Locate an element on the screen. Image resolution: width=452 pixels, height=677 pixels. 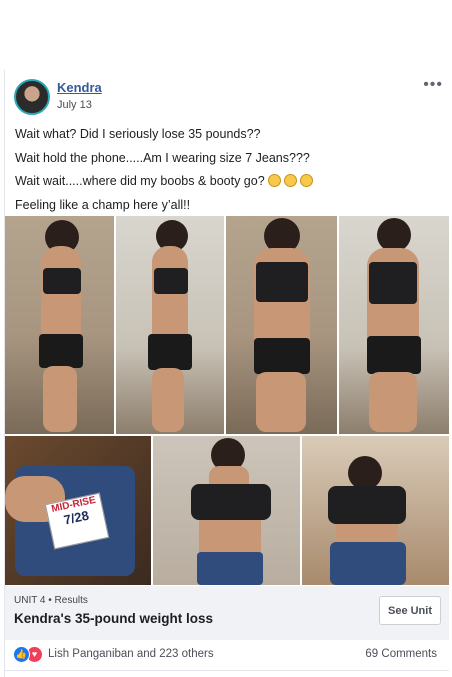
more-options-icon: ••• is located at coordinates (433, 85).